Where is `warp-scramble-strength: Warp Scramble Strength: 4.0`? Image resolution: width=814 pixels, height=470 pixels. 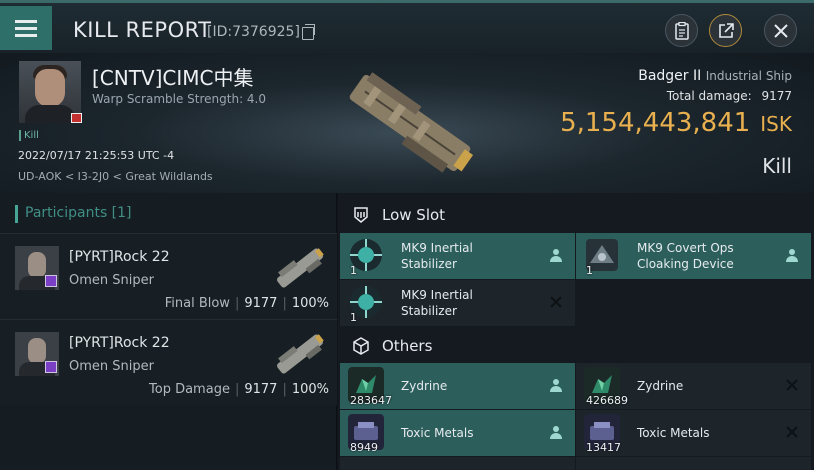 warp-scramble-strength: Warp Scramble Strength: 4.0 is located at coordinates (179, 99).